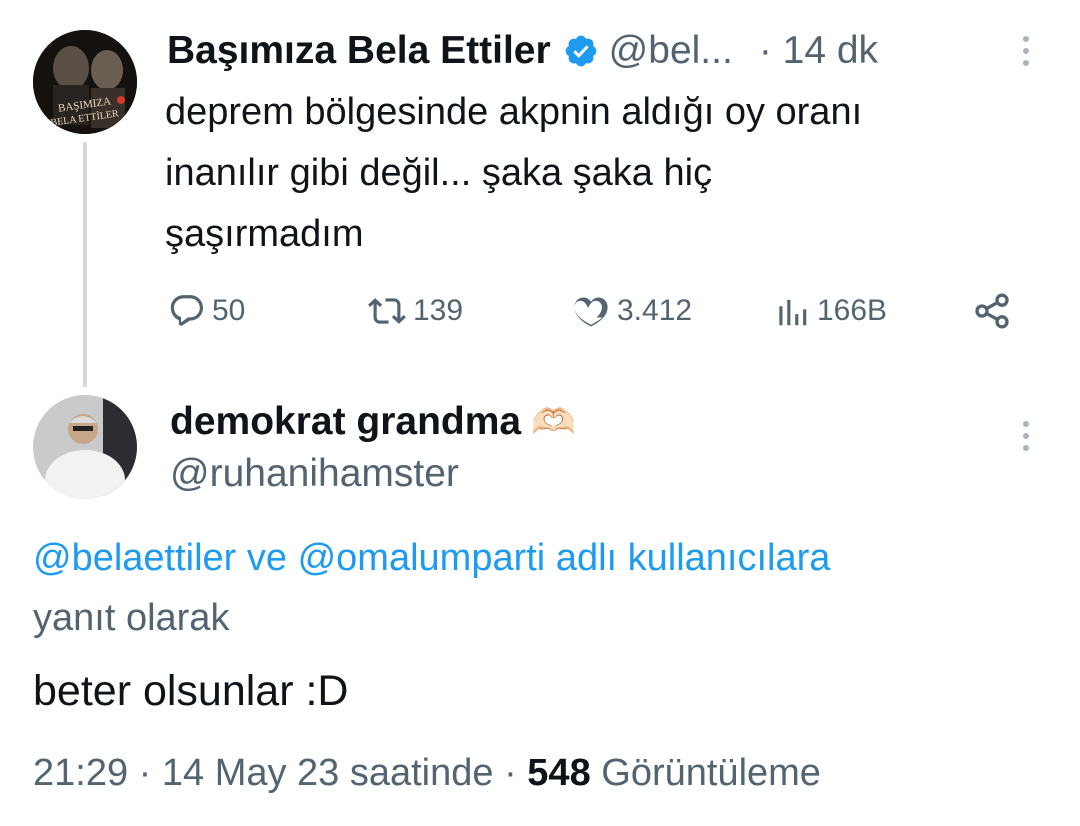 This screenshot has width=1080, height=826. I want to click on like-action: 3.412, so click(631, 311).